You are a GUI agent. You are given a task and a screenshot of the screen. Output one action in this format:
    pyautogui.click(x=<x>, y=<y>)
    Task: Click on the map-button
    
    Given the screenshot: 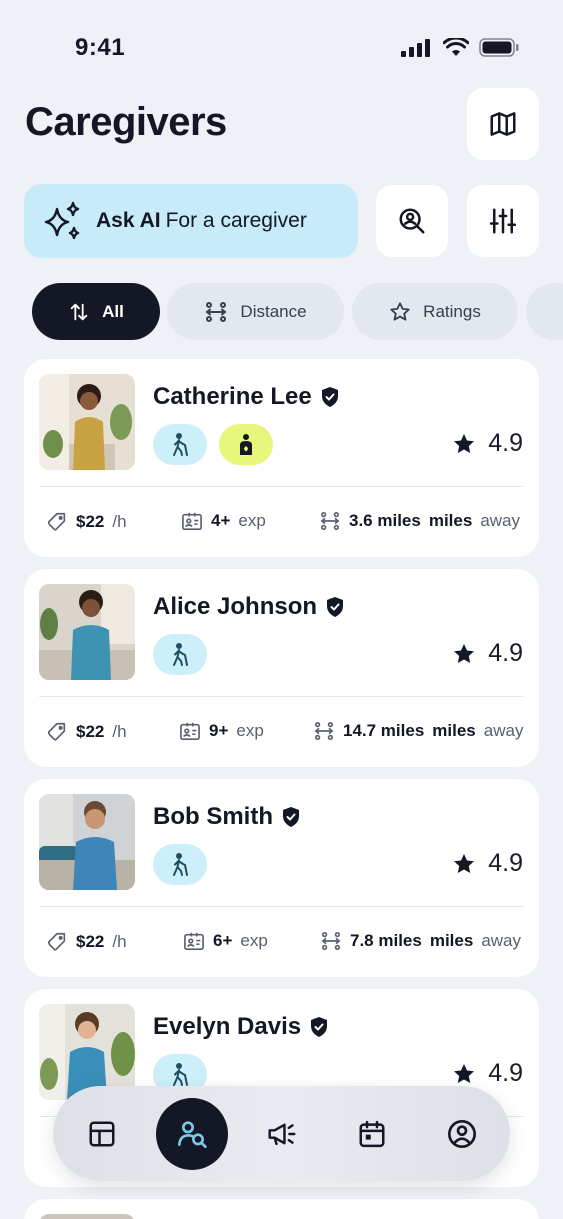 What is the action you would take?
    pyautogui.click(x=503, y=124)
    